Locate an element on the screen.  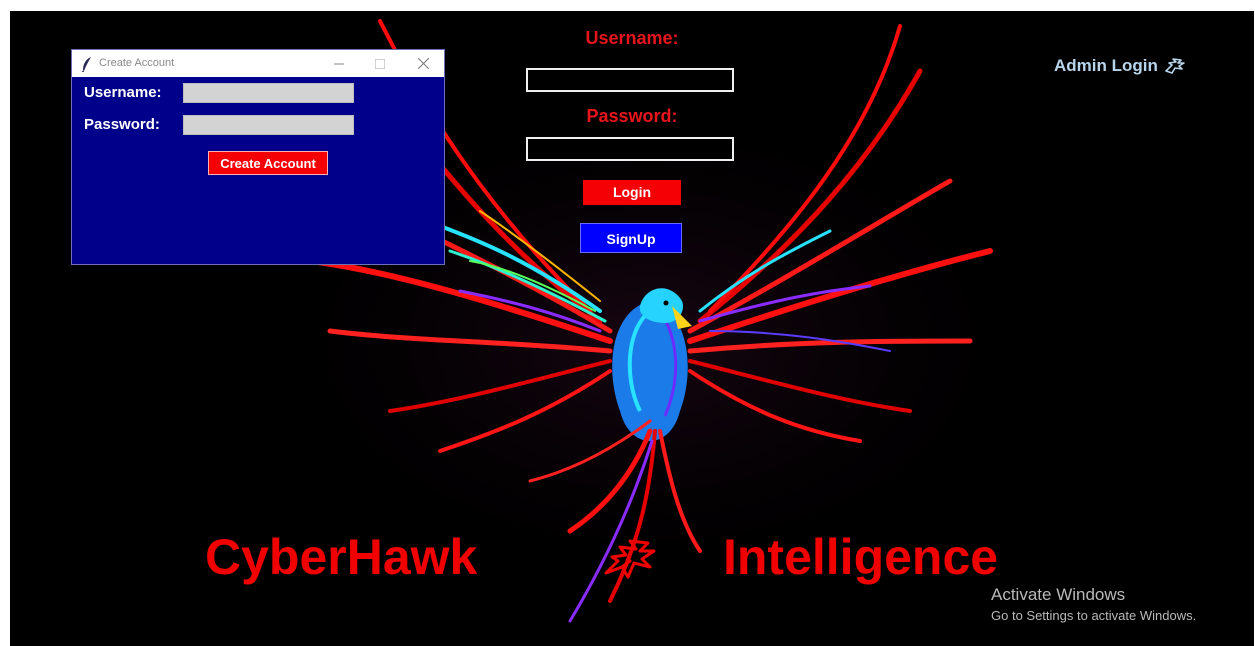
maximize-icon is located at coordinates (380, 63).